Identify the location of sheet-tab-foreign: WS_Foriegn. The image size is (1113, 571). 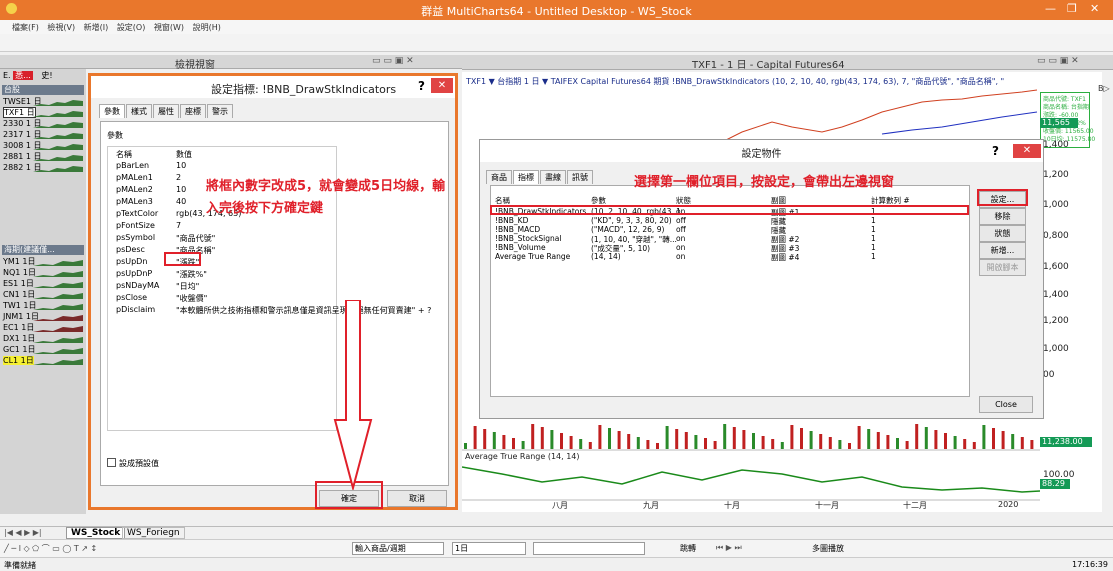
(153, 533).